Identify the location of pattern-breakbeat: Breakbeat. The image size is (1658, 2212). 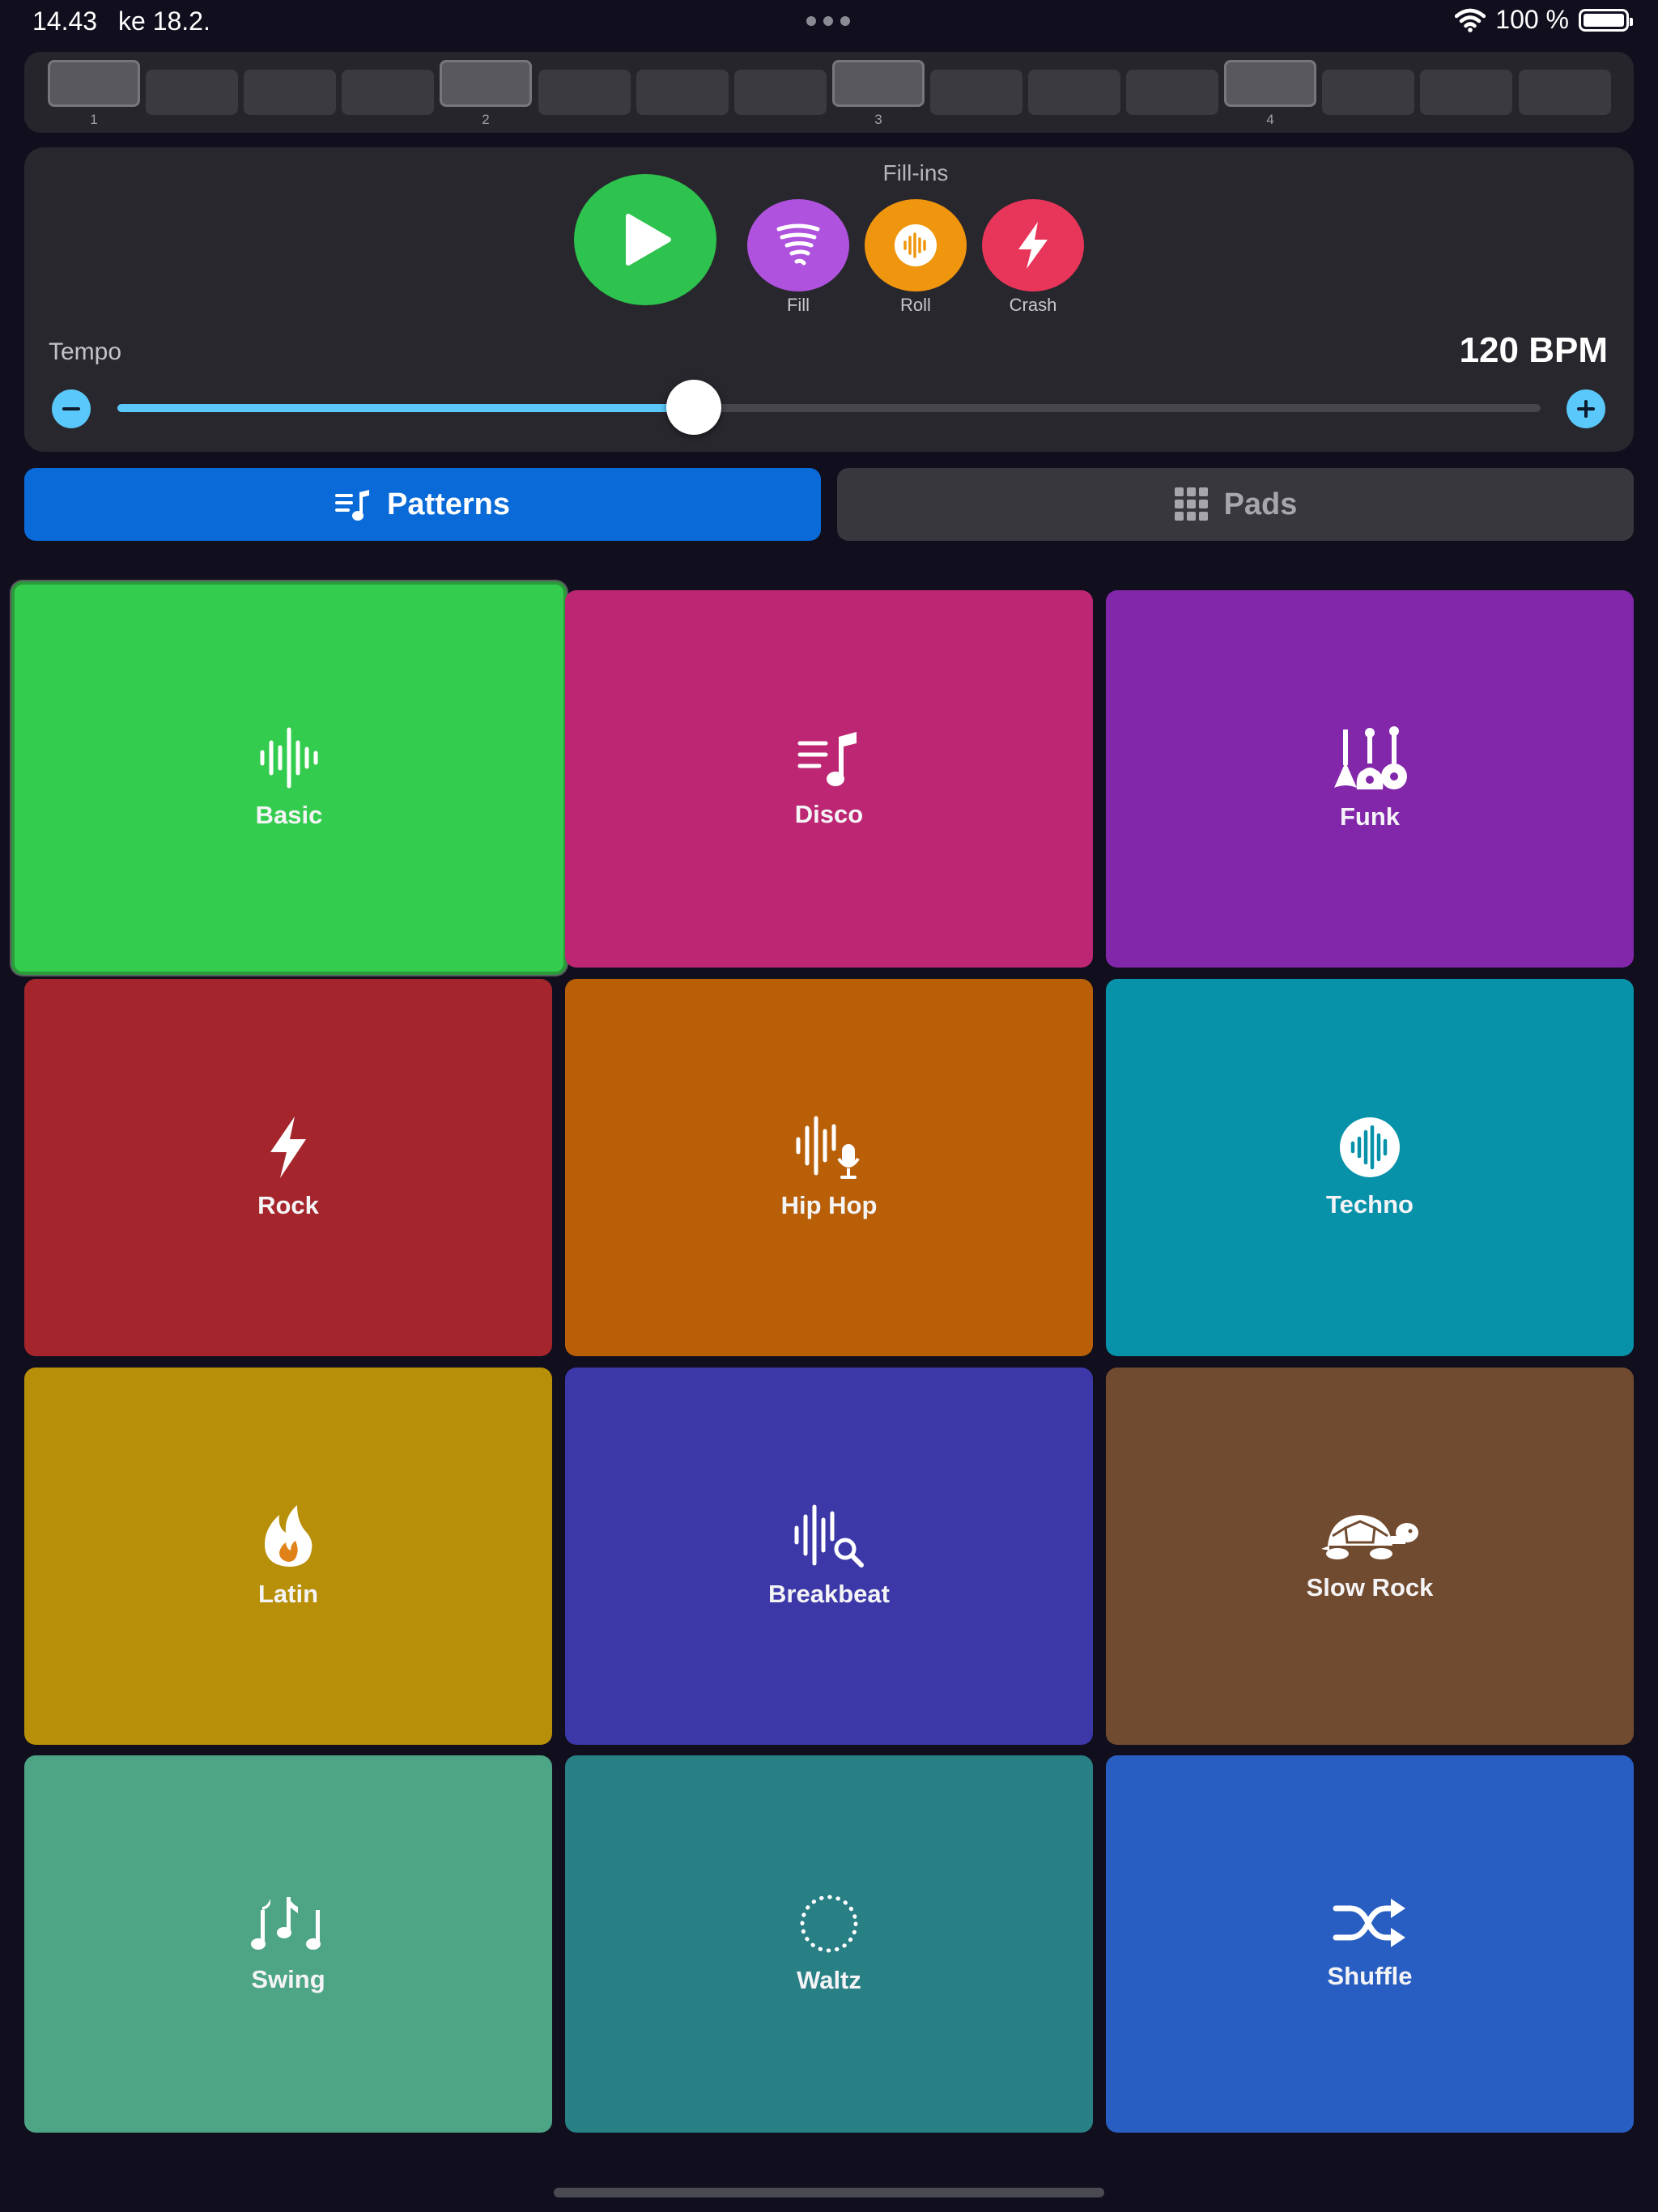
(829, 1557).